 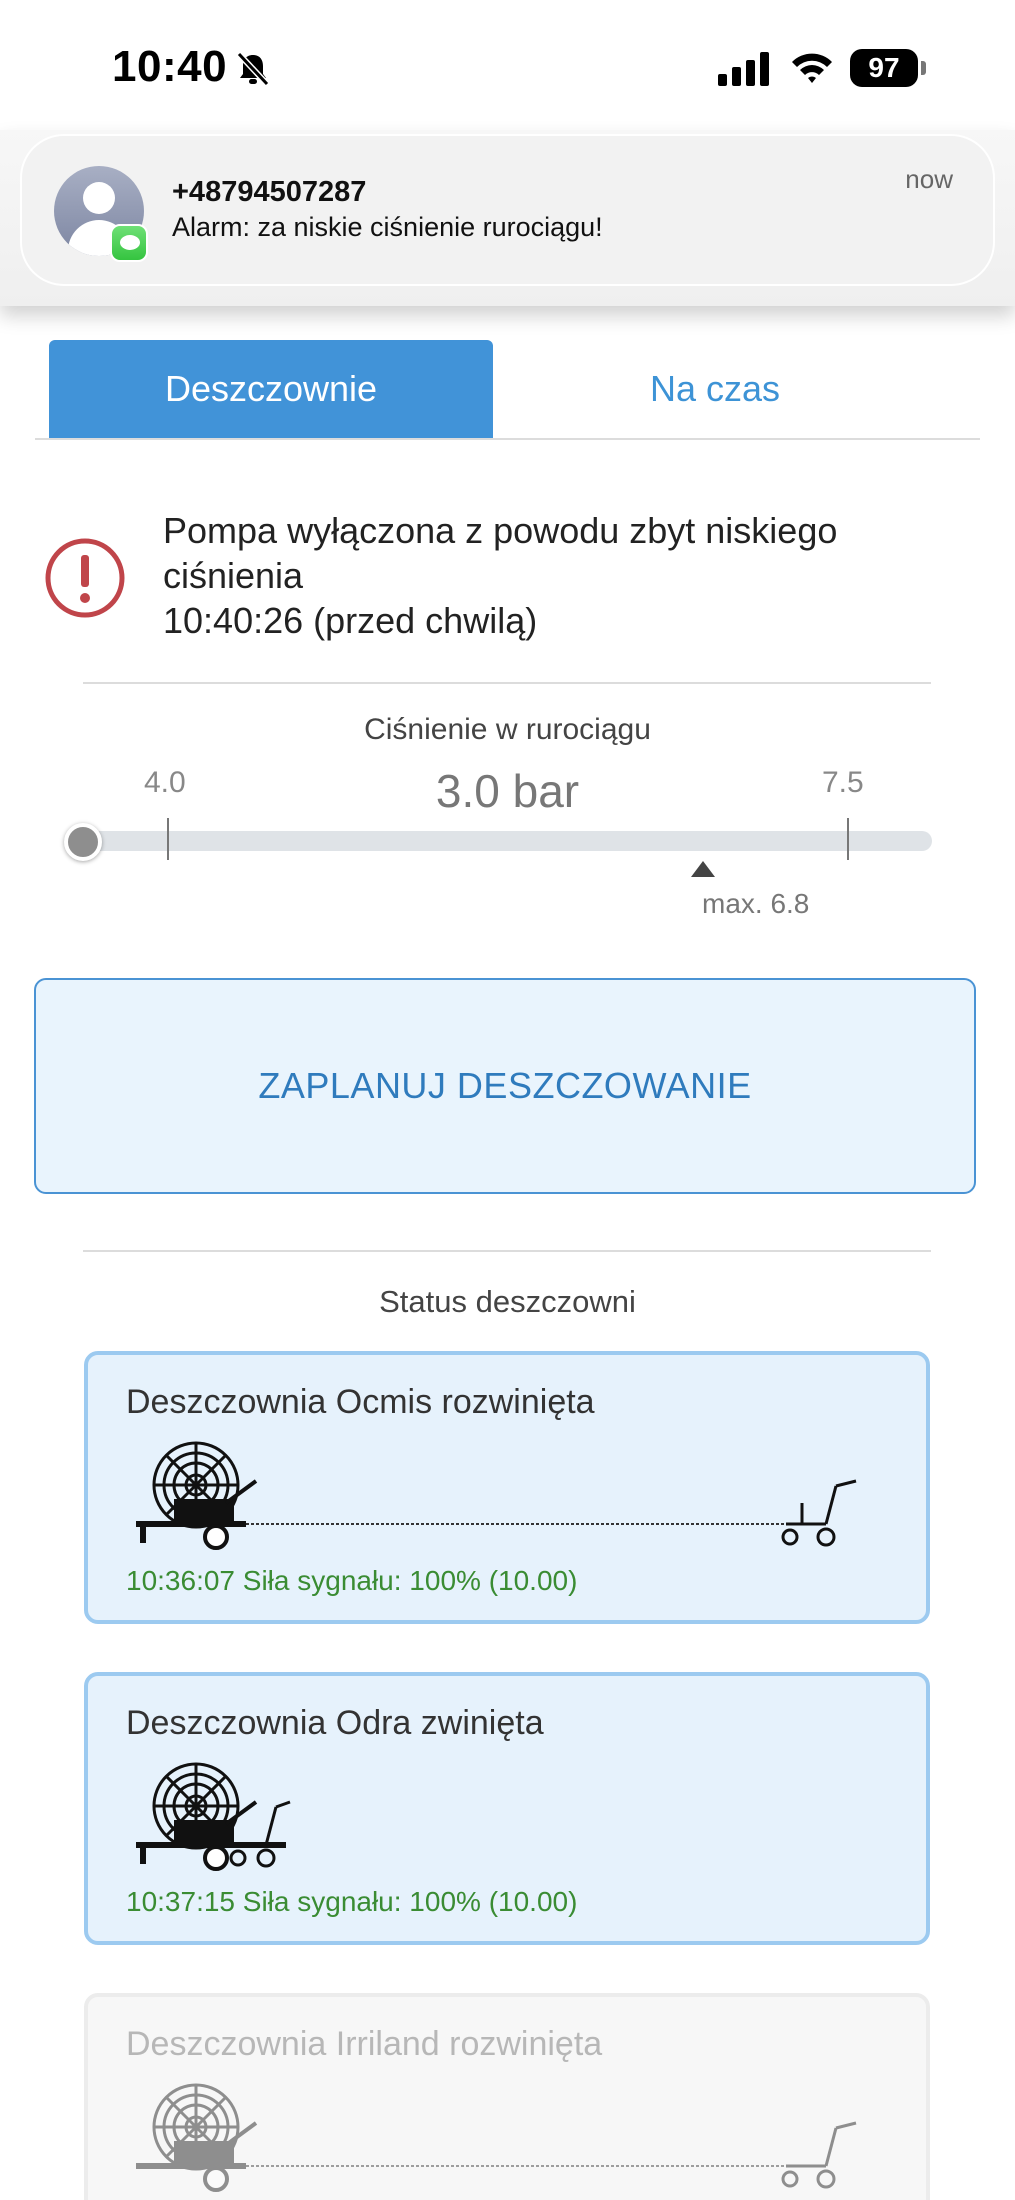 What do you see at coordinates (350, 620) in the screenshot?
I see `alert-timestamp: 10:40:26 (przed chwilą)` at bounding box center [350, 620].